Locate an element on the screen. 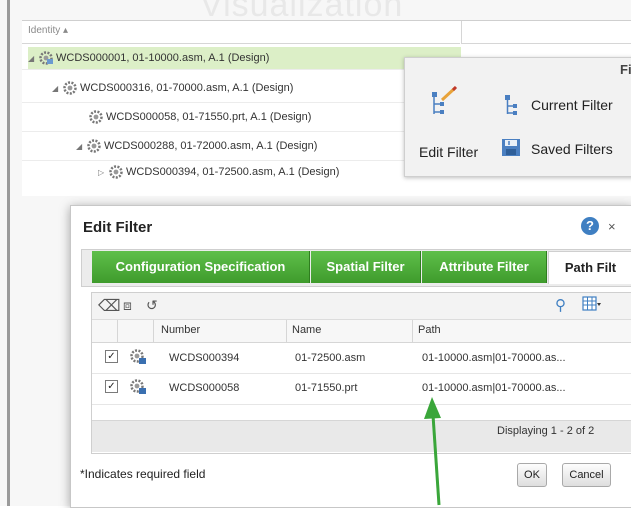 This screenshot has width=631, height=508. column-chooser-icon is located at coordinates (592, 304).